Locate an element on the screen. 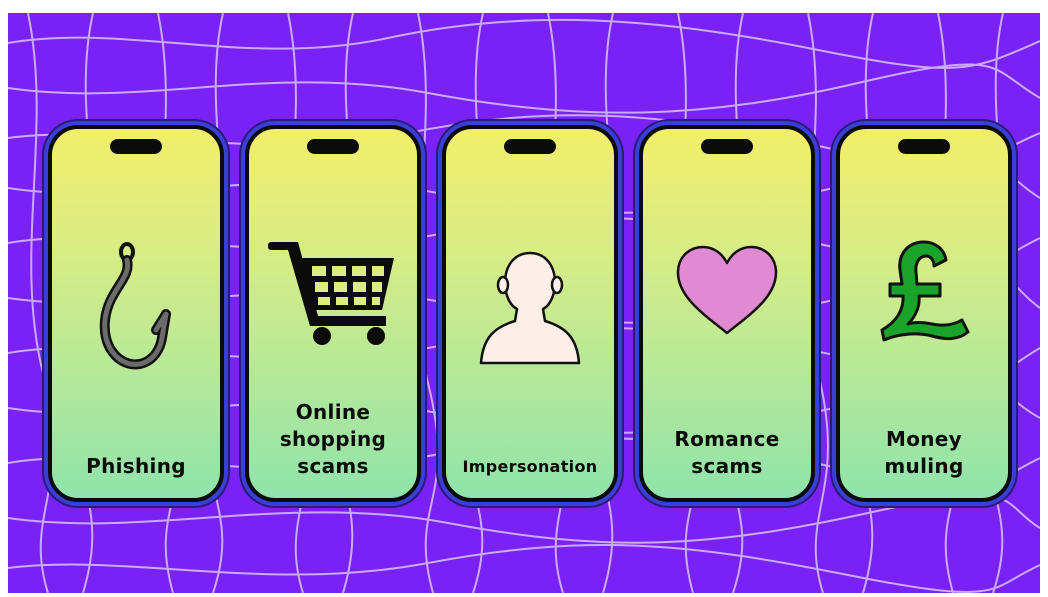 This screenshot has width=1048, height=597. person-silhouette-icon is located at coordinates (530, 308).